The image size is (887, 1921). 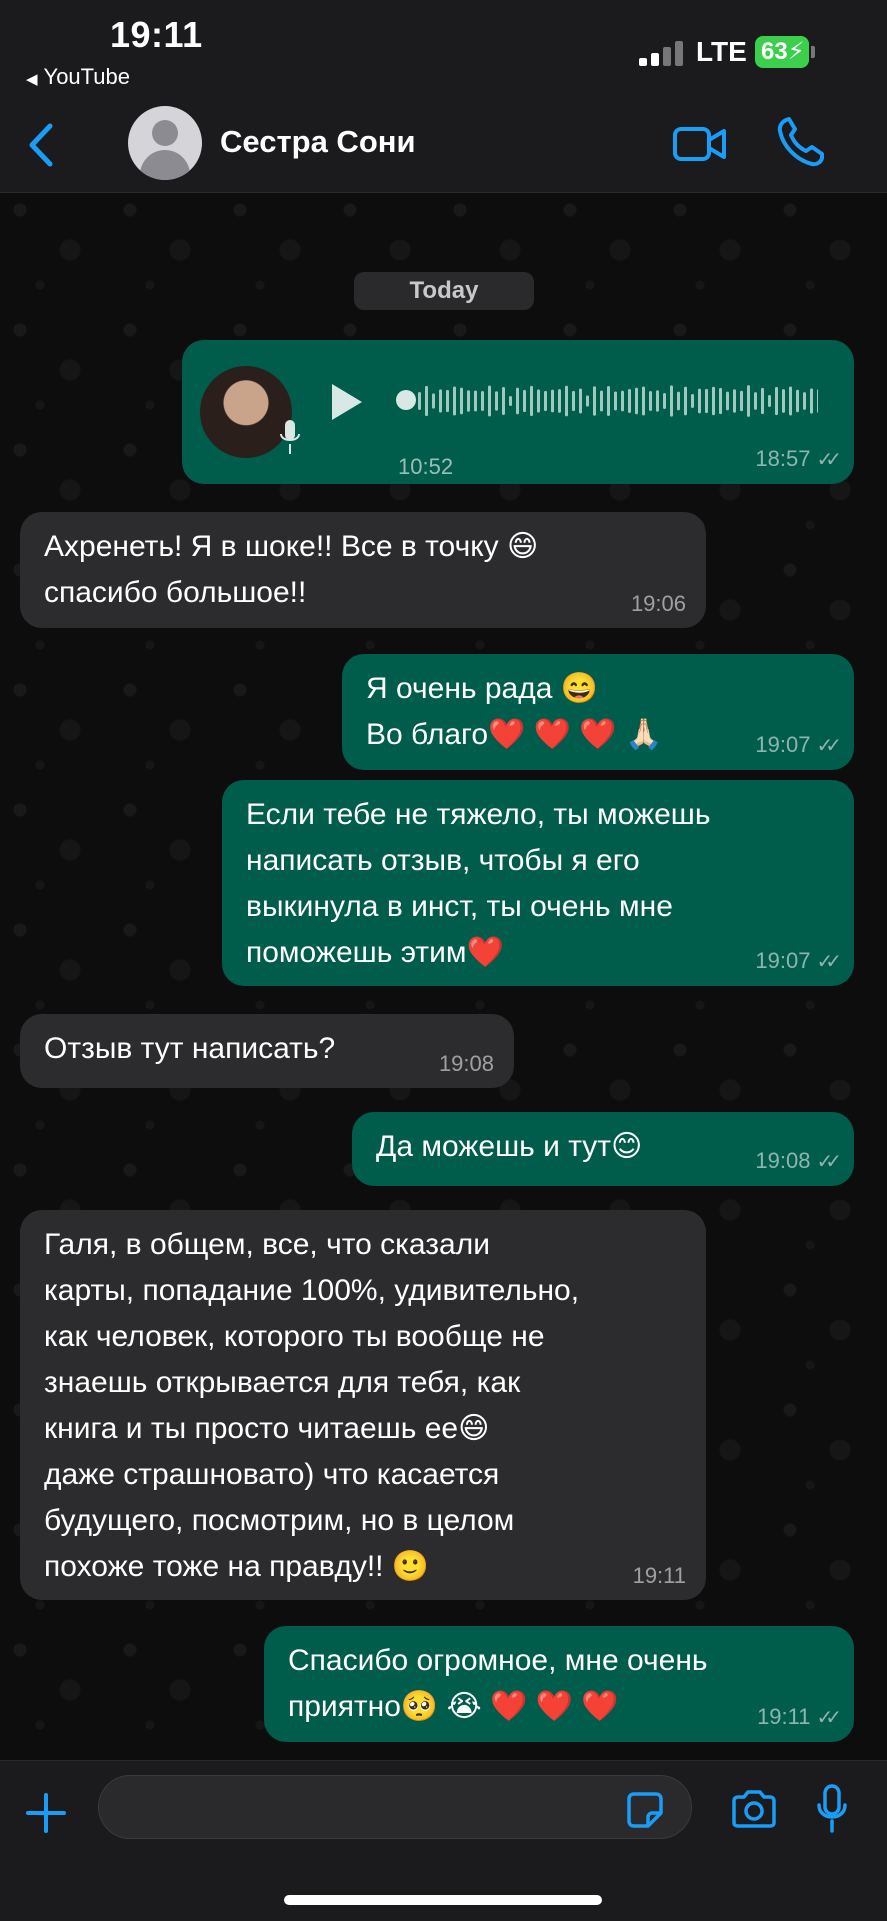 What do you see at coordinates (700, 144) in the screenshot?
I see `video-camera-icon` at bounding box center [700, 144].